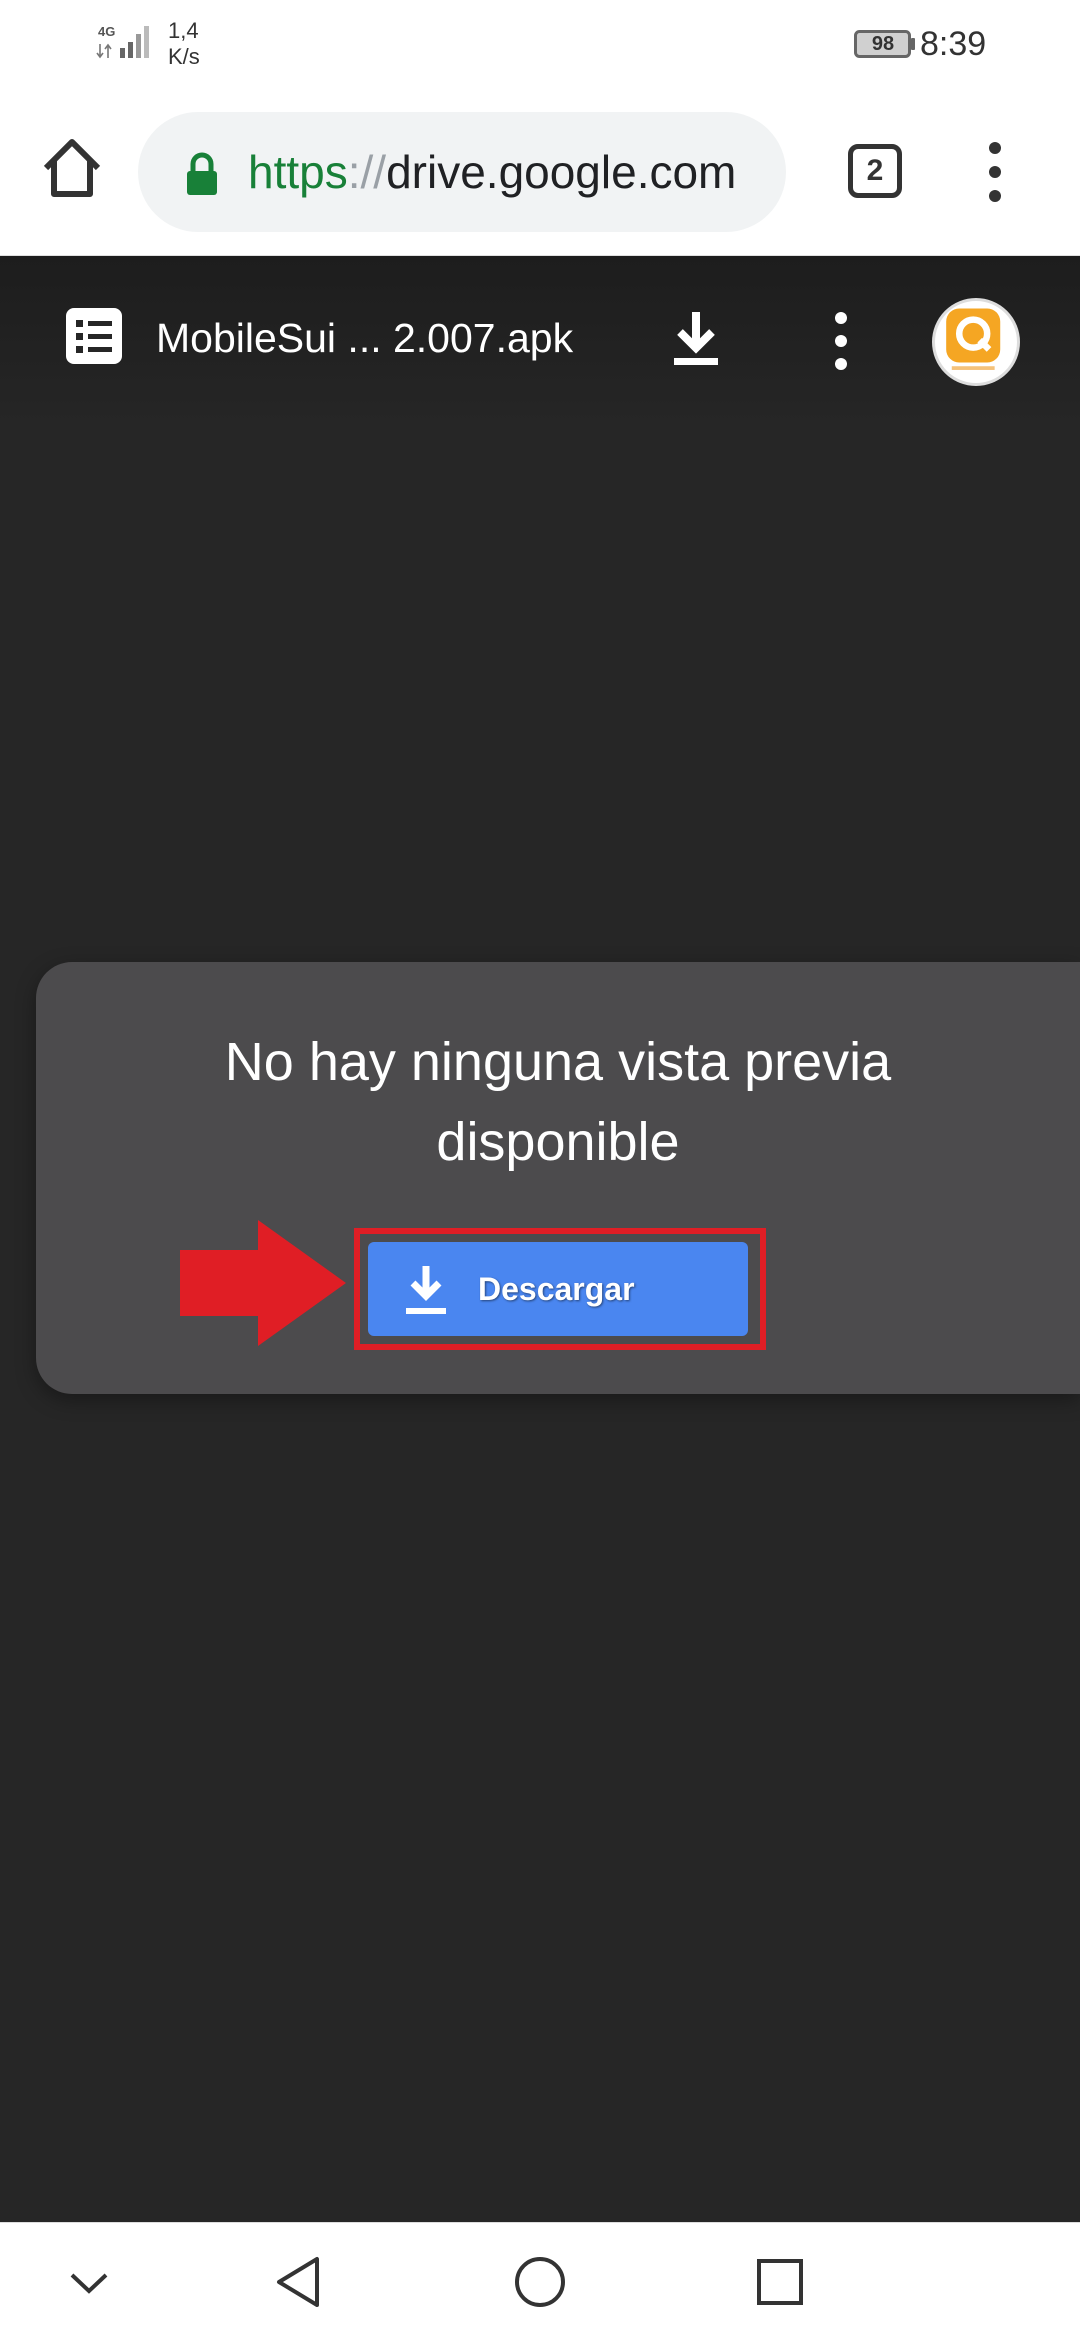 Image resolution: width=1080 pixels, height=2340 pixels. I want to click on url-text: https://drive.google.com, so click(517, 172).